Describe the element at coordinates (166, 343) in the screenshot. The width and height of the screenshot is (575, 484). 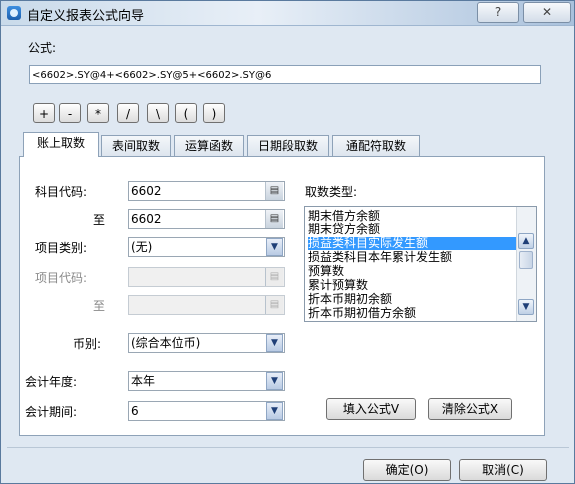
I see `currency-value: (综合本位币)` at that location.